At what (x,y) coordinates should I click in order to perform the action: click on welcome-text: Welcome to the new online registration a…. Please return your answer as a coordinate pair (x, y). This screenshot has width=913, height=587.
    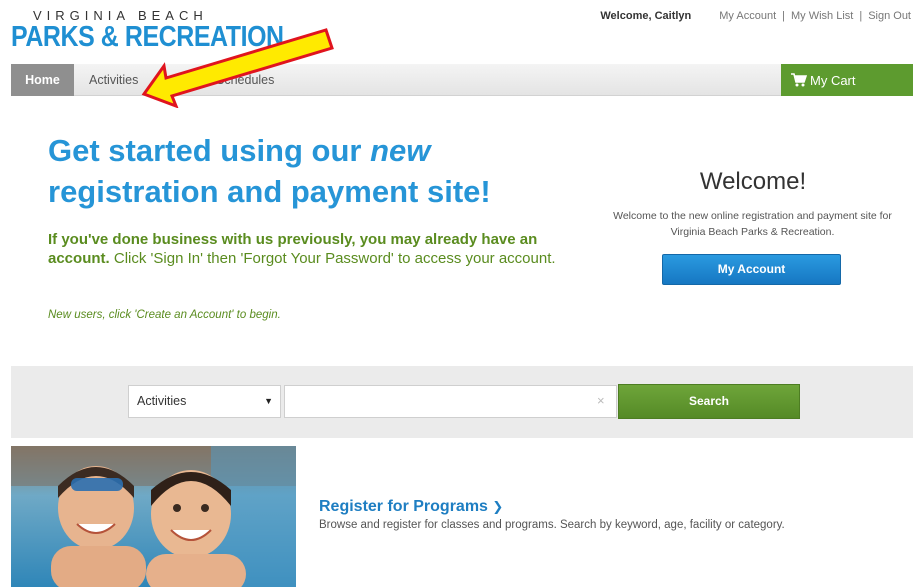
    Looking at the image, I should click on (752, 224).